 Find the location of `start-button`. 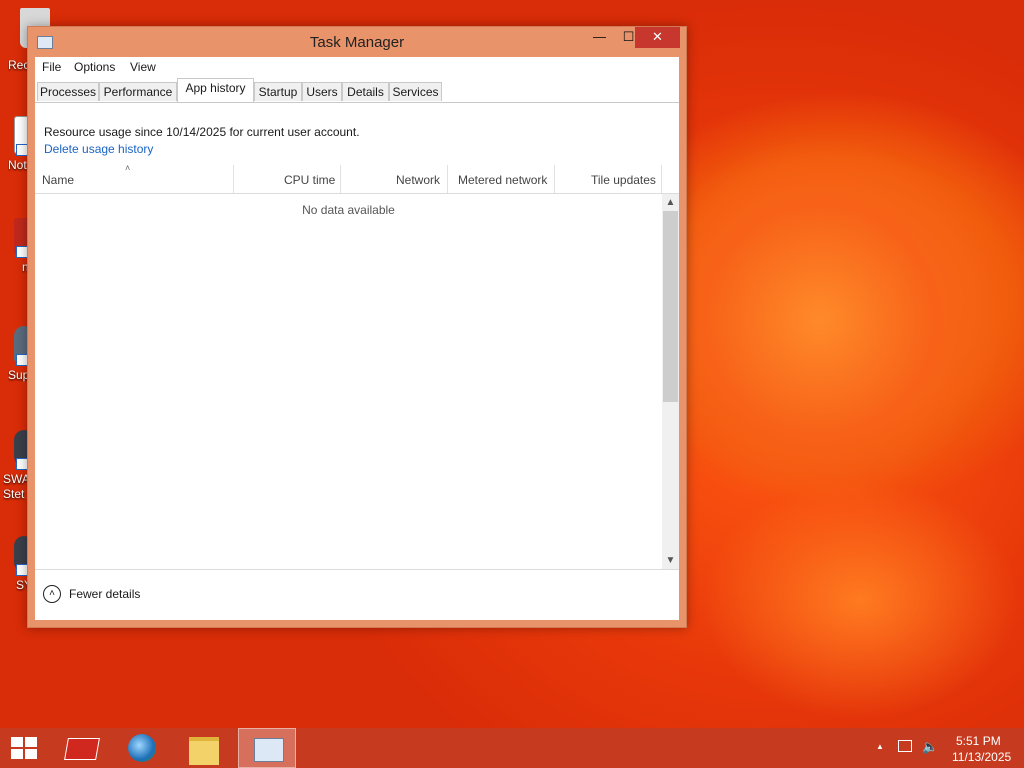

start-button is located at coordinates (24, 748).